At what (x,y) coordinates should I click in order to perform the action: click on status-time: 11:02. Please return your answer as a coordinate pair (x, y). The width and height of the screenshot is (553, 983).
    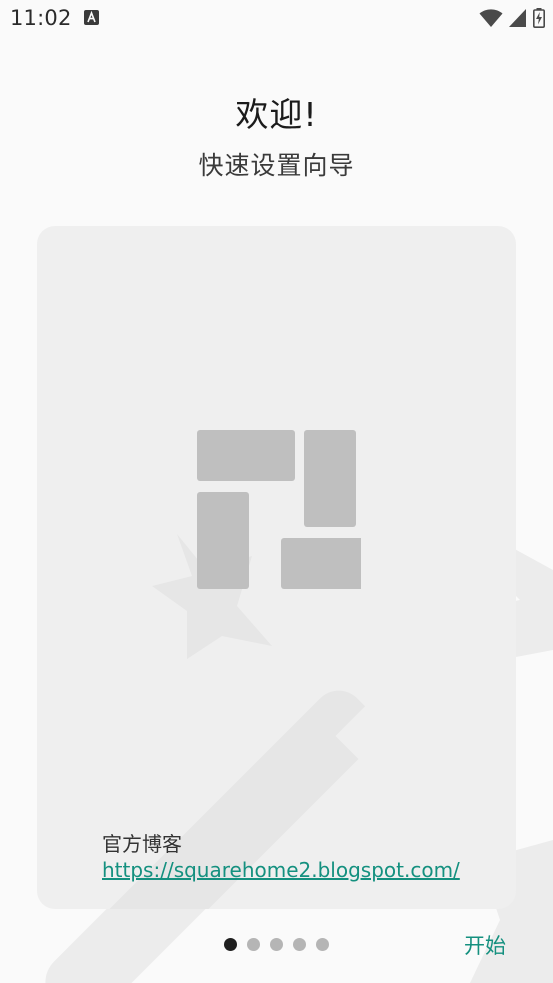
    Looking at the image, I should click on (41, 18).